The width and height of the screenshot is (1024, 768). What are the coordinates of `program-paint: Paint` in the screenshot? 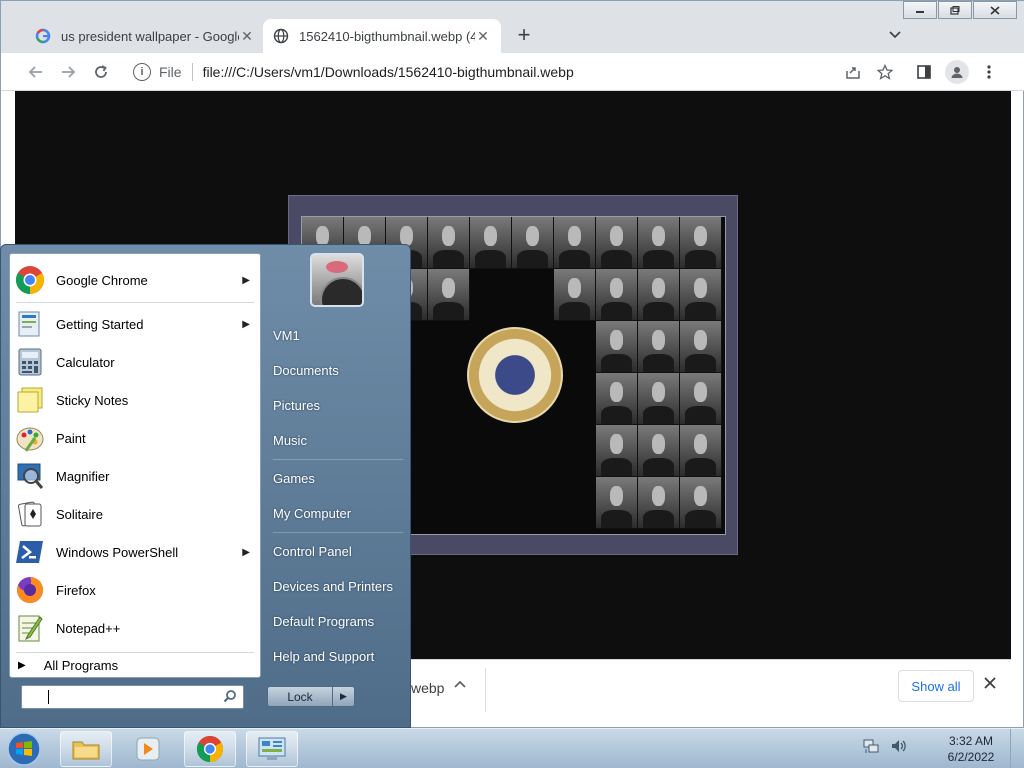 It's located at (135, 438).